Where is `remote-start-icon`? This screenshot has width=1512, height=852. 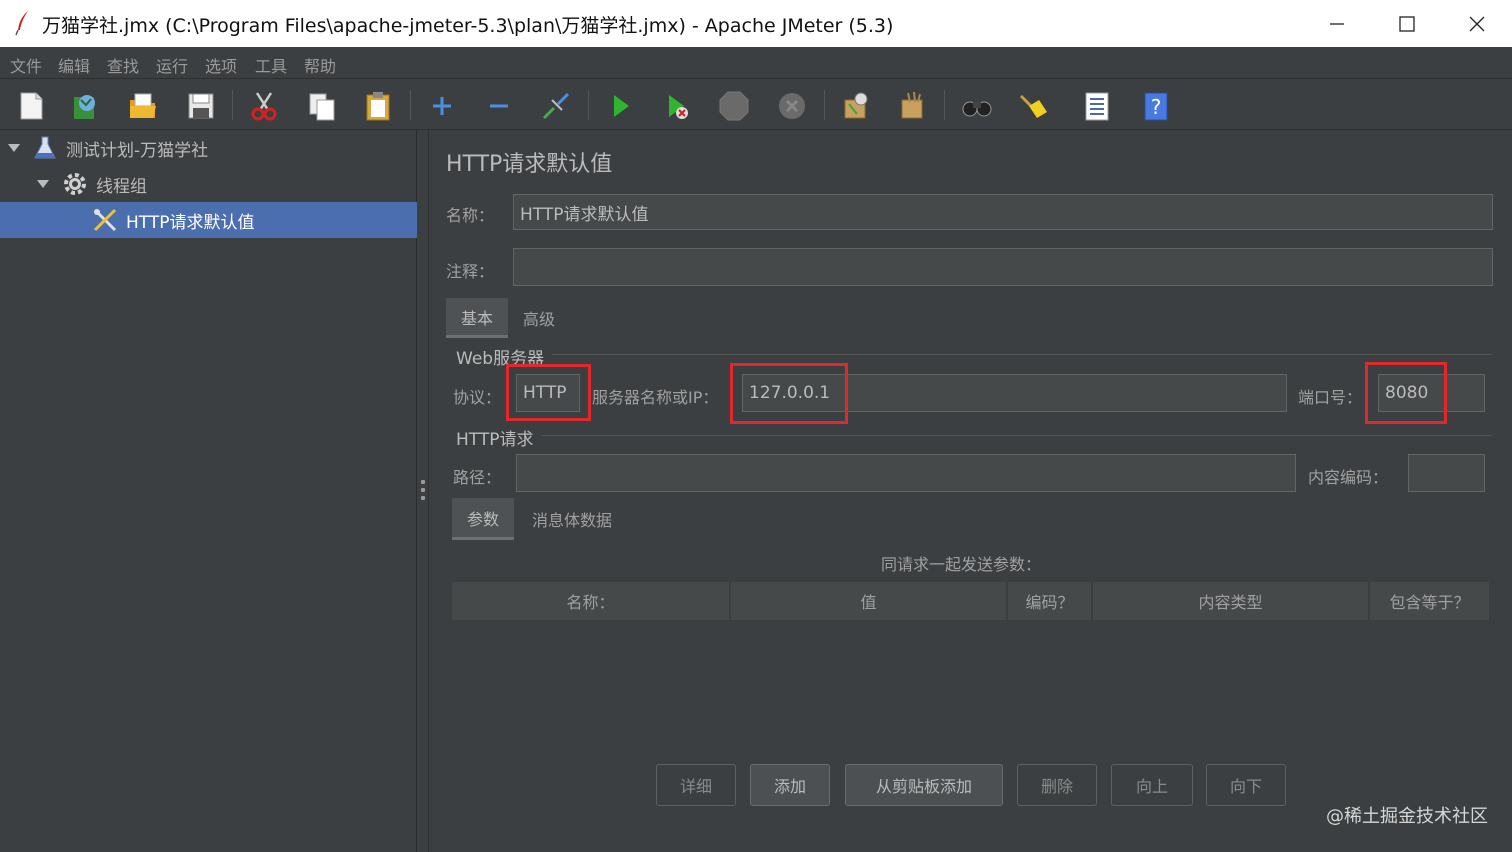
remote-start-icon is located at coordinates (856, 105).